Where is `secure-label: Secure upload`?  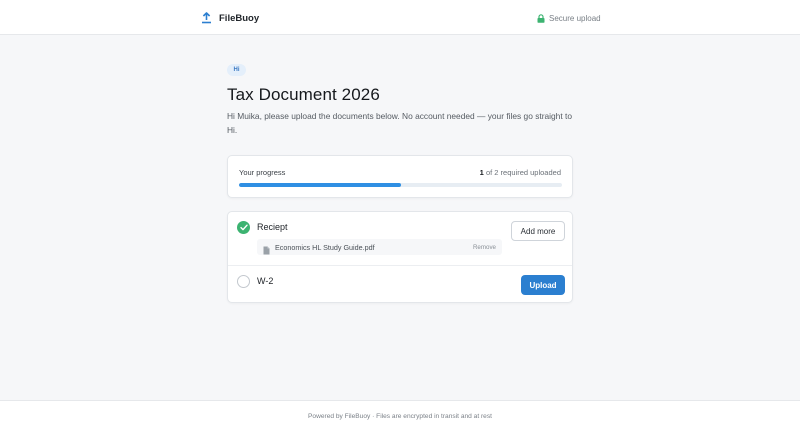 secure-label: Secure upload is located at coordinates (575, 18).